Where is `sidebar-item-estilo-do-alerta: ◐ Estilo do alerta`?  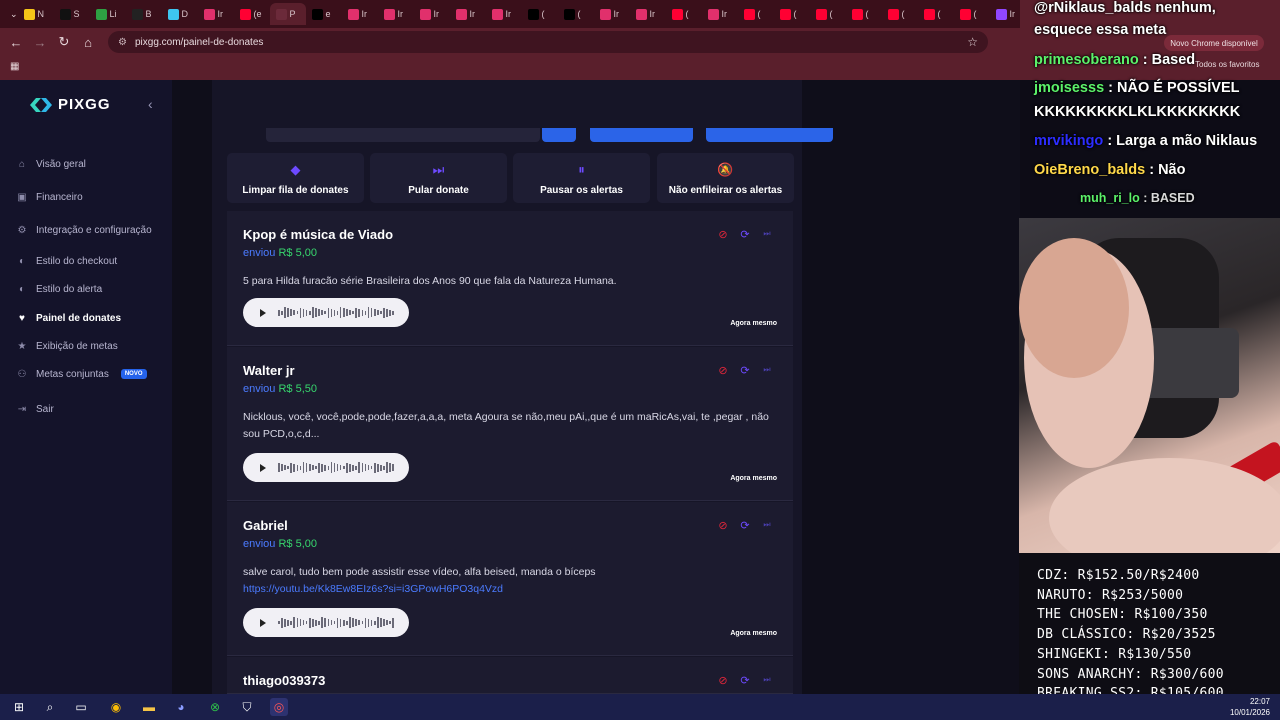 sidebar-item-estilo-do-alerta: ◐ Estilo do alerta is located at coordinates (59, 289).